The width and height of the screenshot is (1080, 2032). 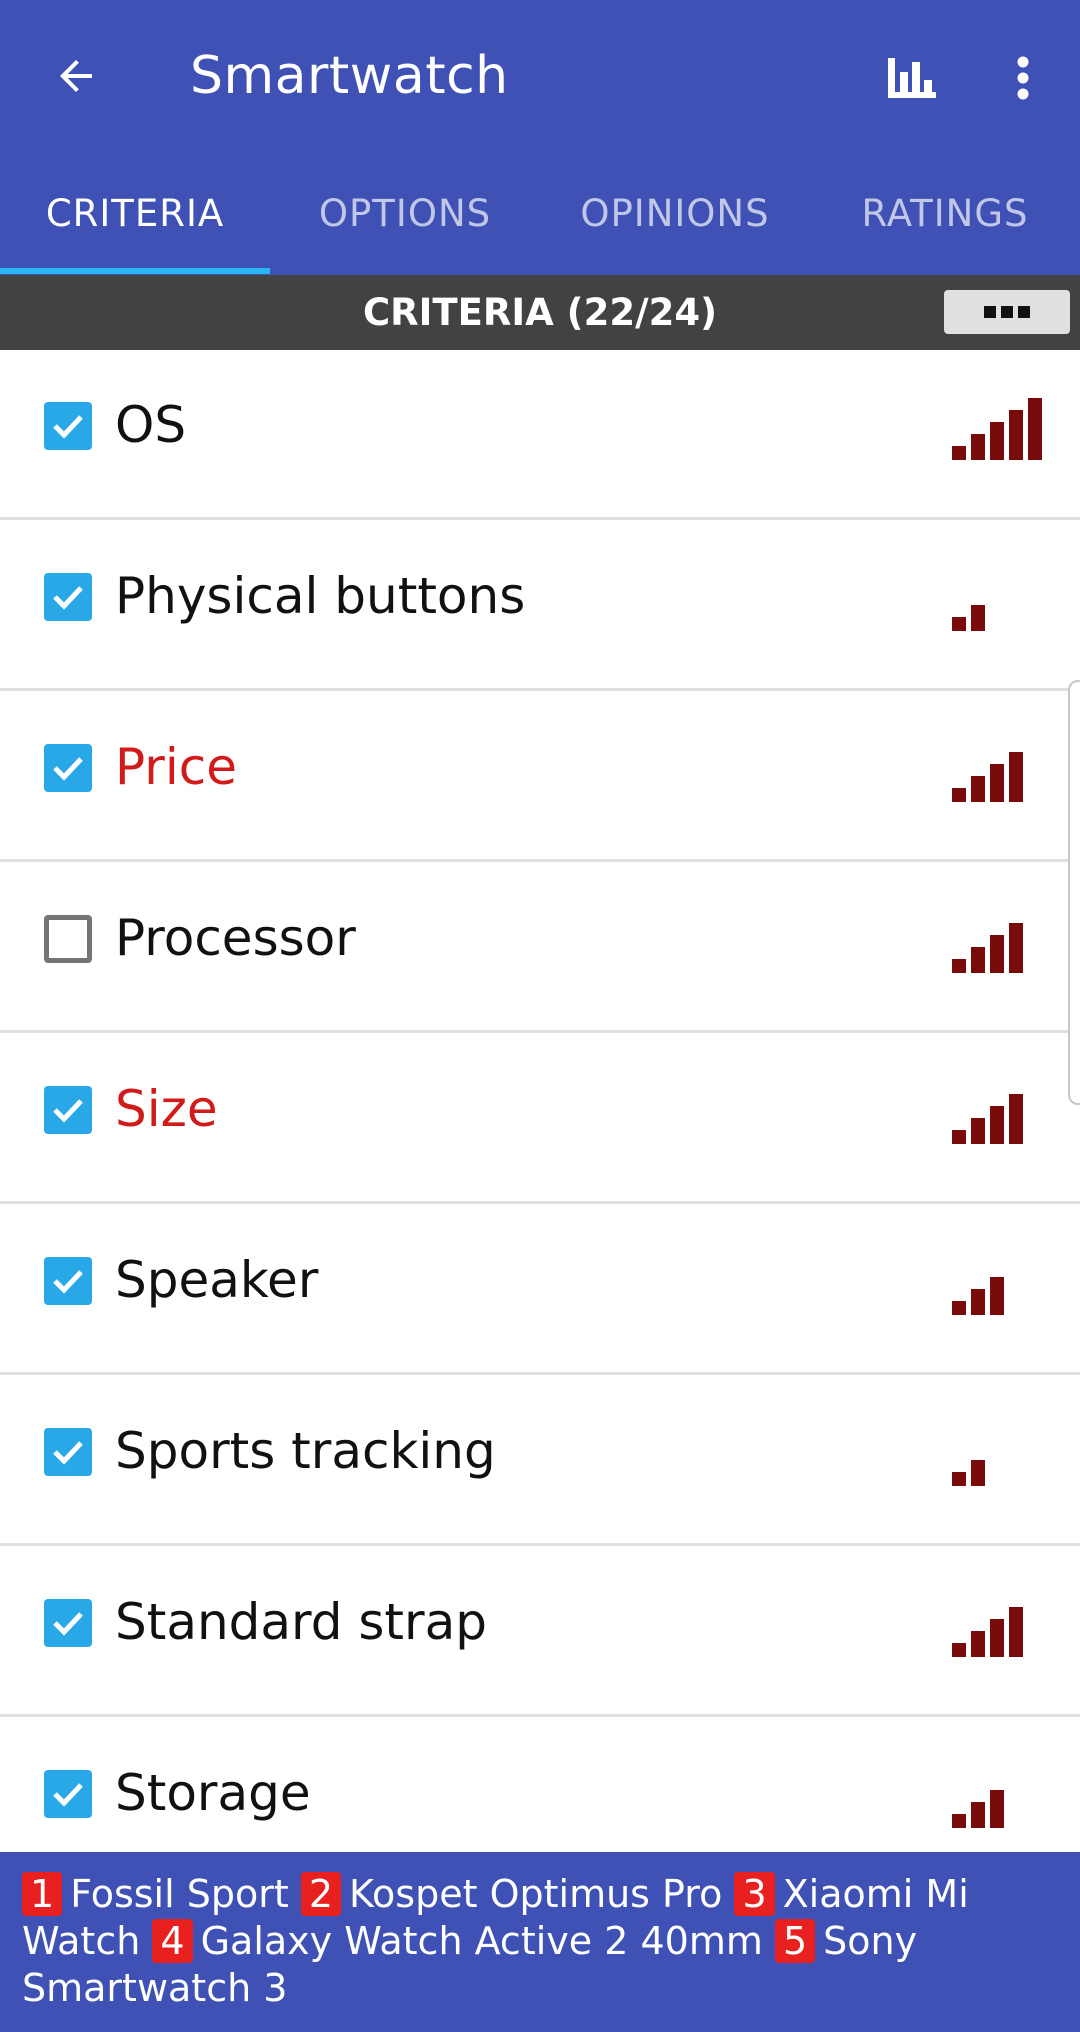 I want to click on chart-button, so click(x=912, y=78).